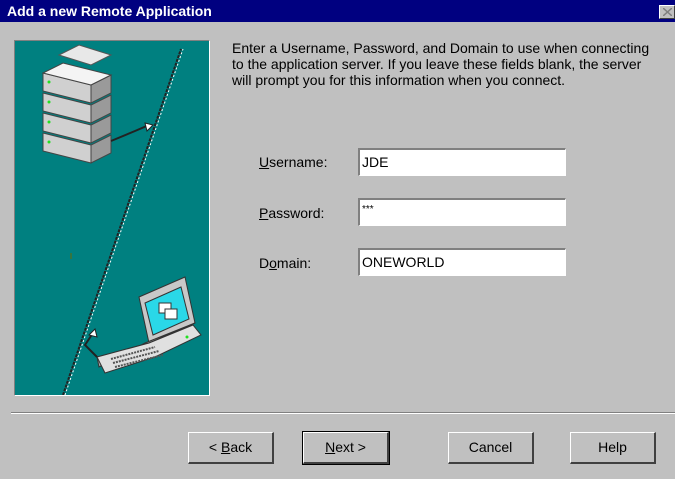 Image resolution: width=675 pixels, height=479 pixels. Describe the element at coordinates (77, 104) in the screenshot. I see `server-icon` at that location.